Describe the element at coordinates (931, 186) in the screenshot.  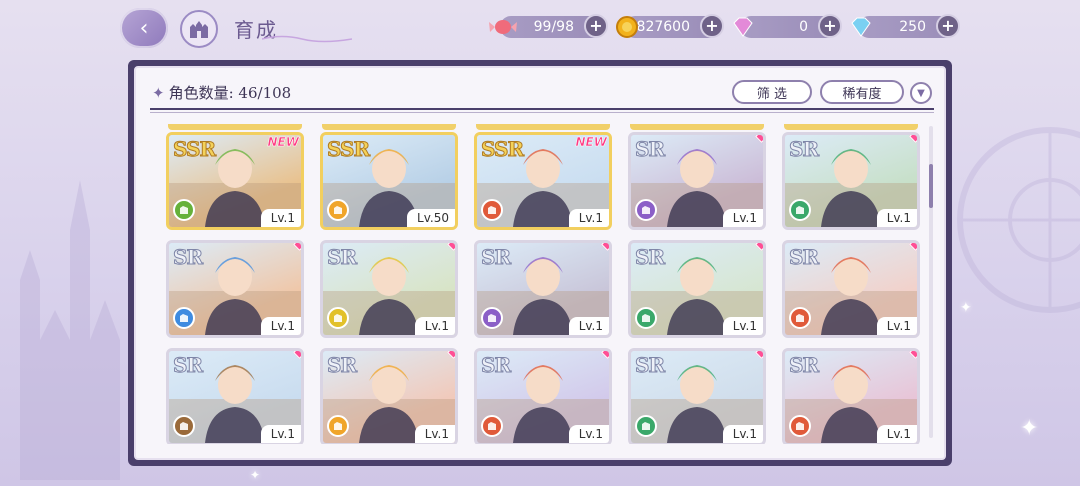
I see `scrollbar-thumb` at that location.